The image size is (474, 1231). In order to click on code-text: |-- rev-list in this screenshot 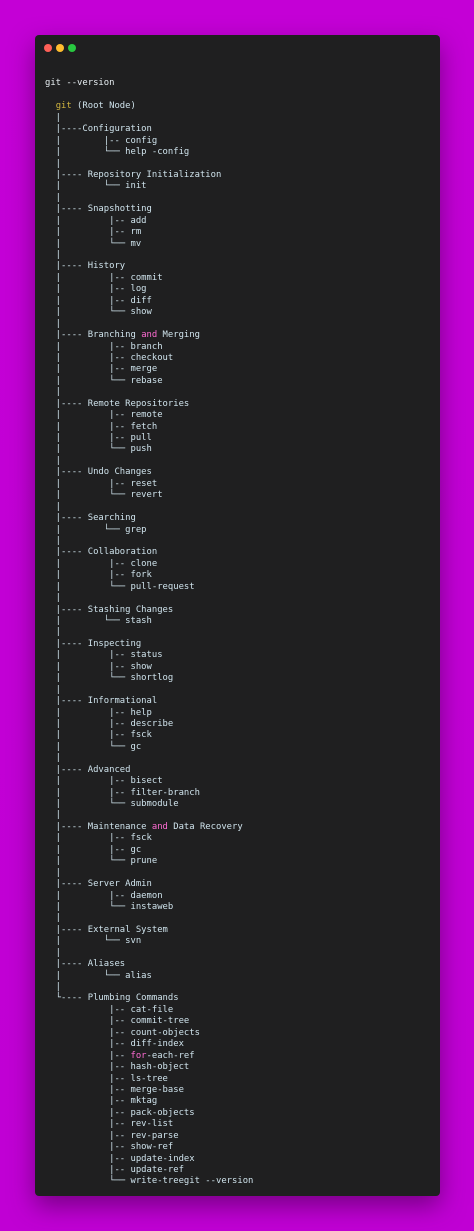, I will do `click(109, 1124)`.